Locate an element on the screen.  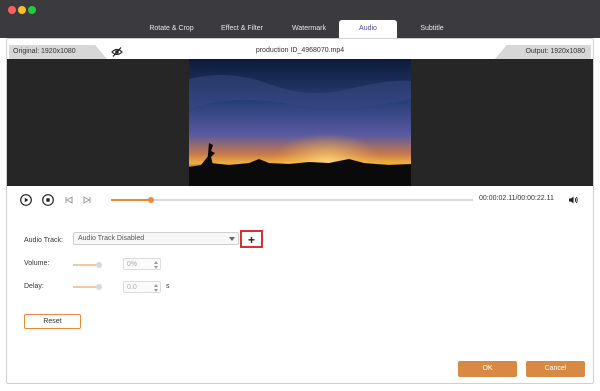
tab-audio: Audio is located at coordinates (368, 29).